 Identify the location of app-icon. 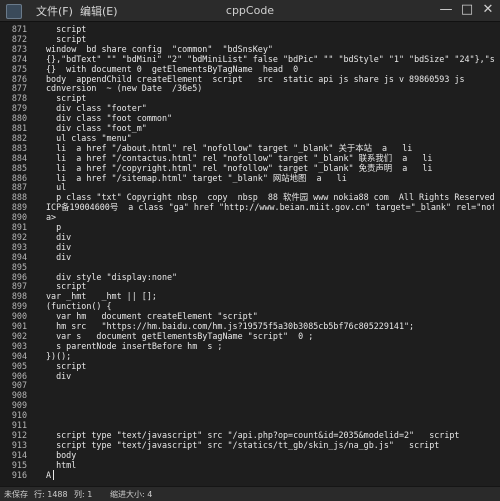
(14, 11).